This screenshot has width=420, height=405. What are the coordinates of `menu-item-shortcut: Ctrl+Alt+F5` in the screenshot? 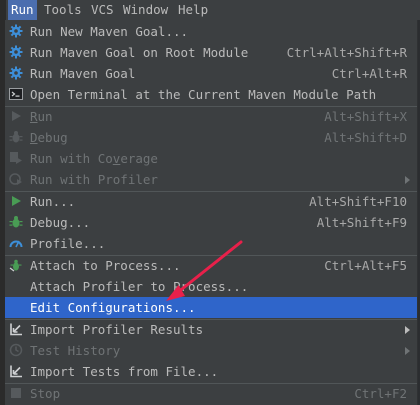 It's located at (365, 265).